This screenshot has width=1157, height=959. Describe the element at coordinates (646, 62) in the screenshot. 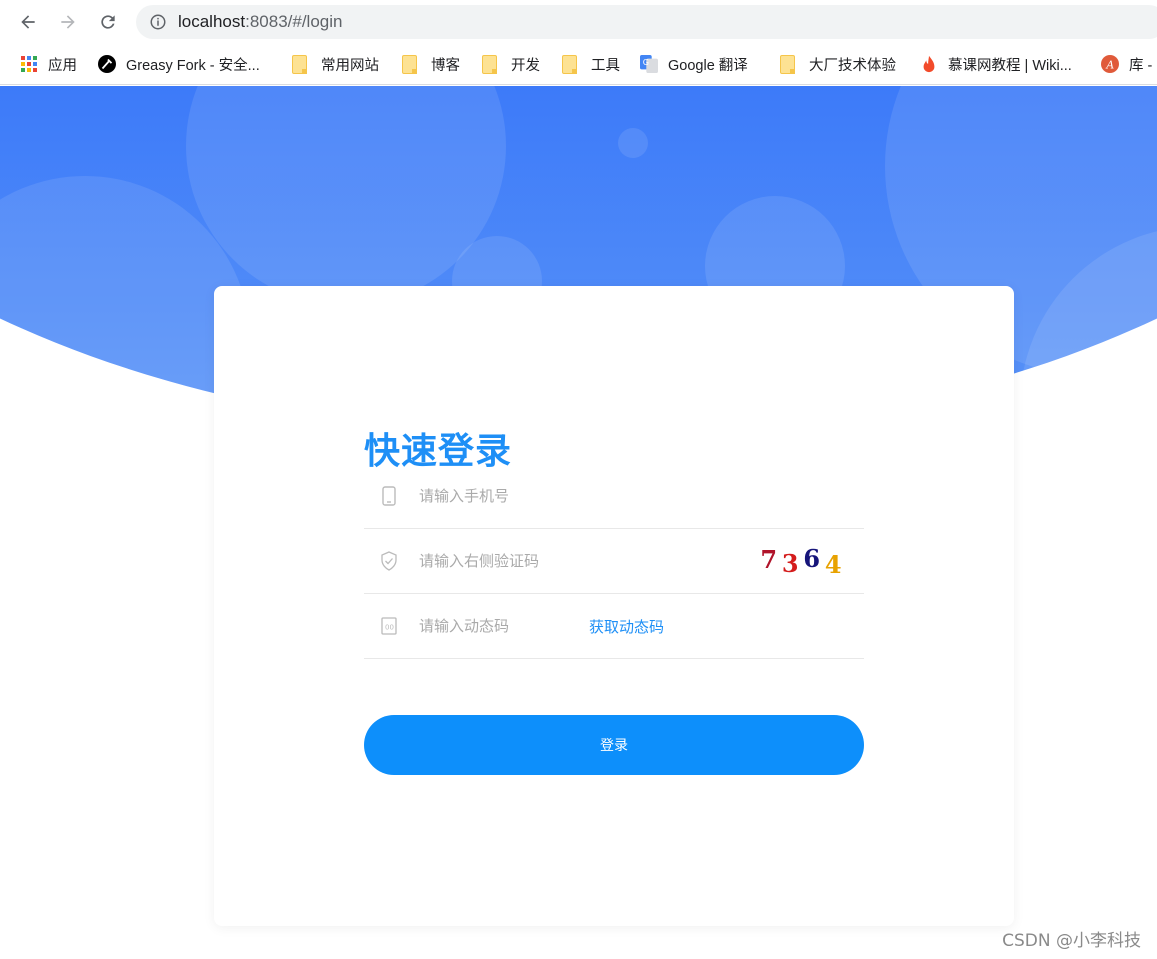

I see `svg-text: G` at that location.